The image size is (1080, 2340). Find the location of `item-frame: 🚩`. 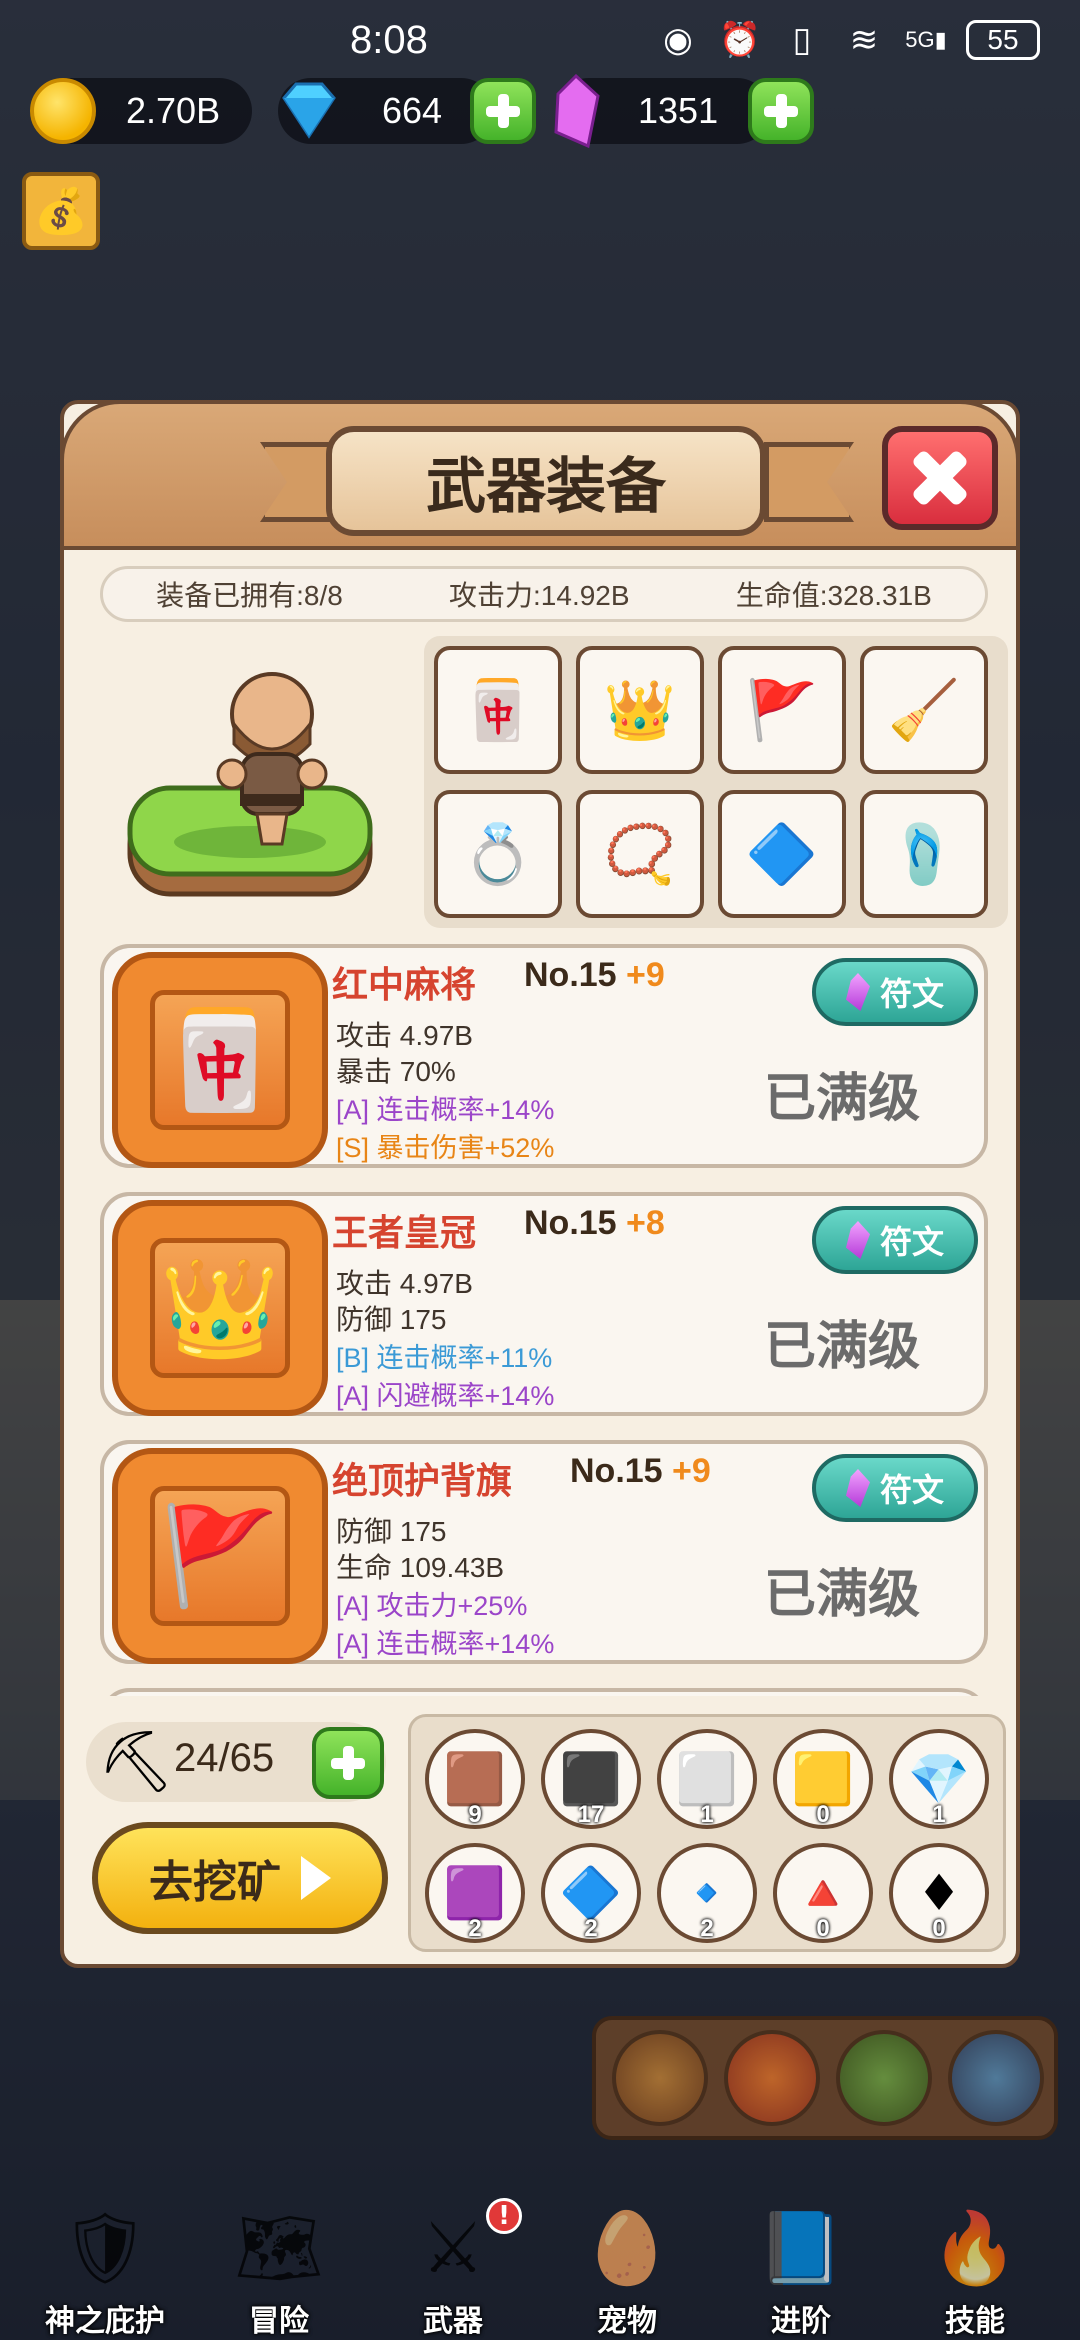

item-frame: 🚩 is located at coordinates (220, 1556).